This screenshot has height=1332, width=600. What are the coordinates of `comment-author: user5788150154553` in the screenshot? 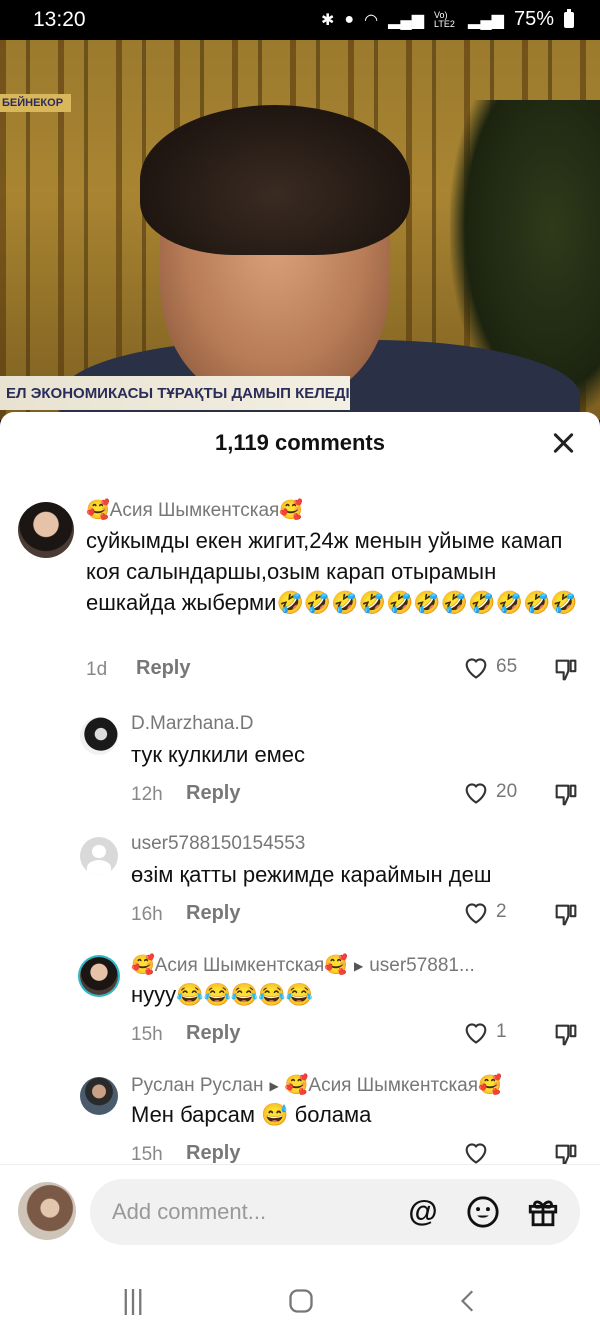 It's located at (218, 844).